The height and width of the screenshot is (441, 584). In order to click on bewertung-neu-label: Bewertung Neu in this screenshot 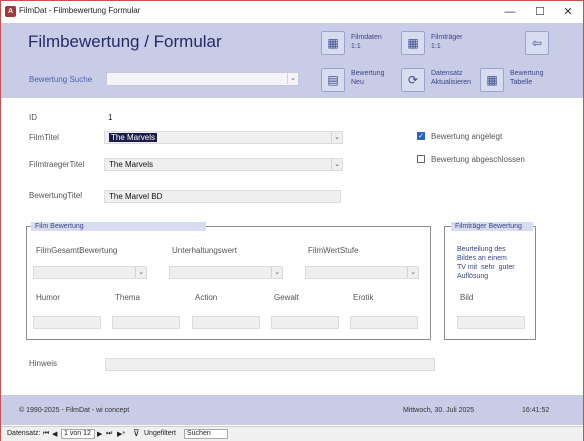, I will do `click(368, 78)`.